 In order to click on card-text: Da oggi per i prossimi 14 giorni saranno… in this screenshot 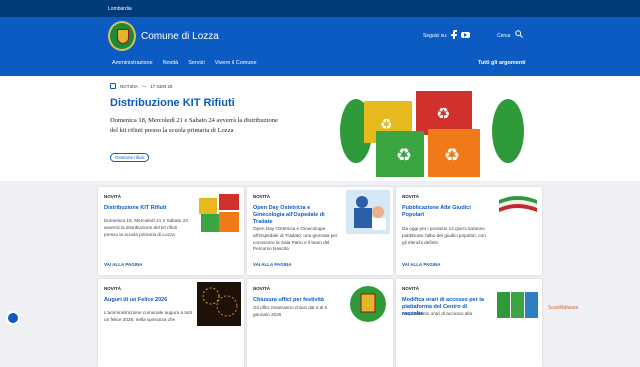, I will do `click(444, 235)`.